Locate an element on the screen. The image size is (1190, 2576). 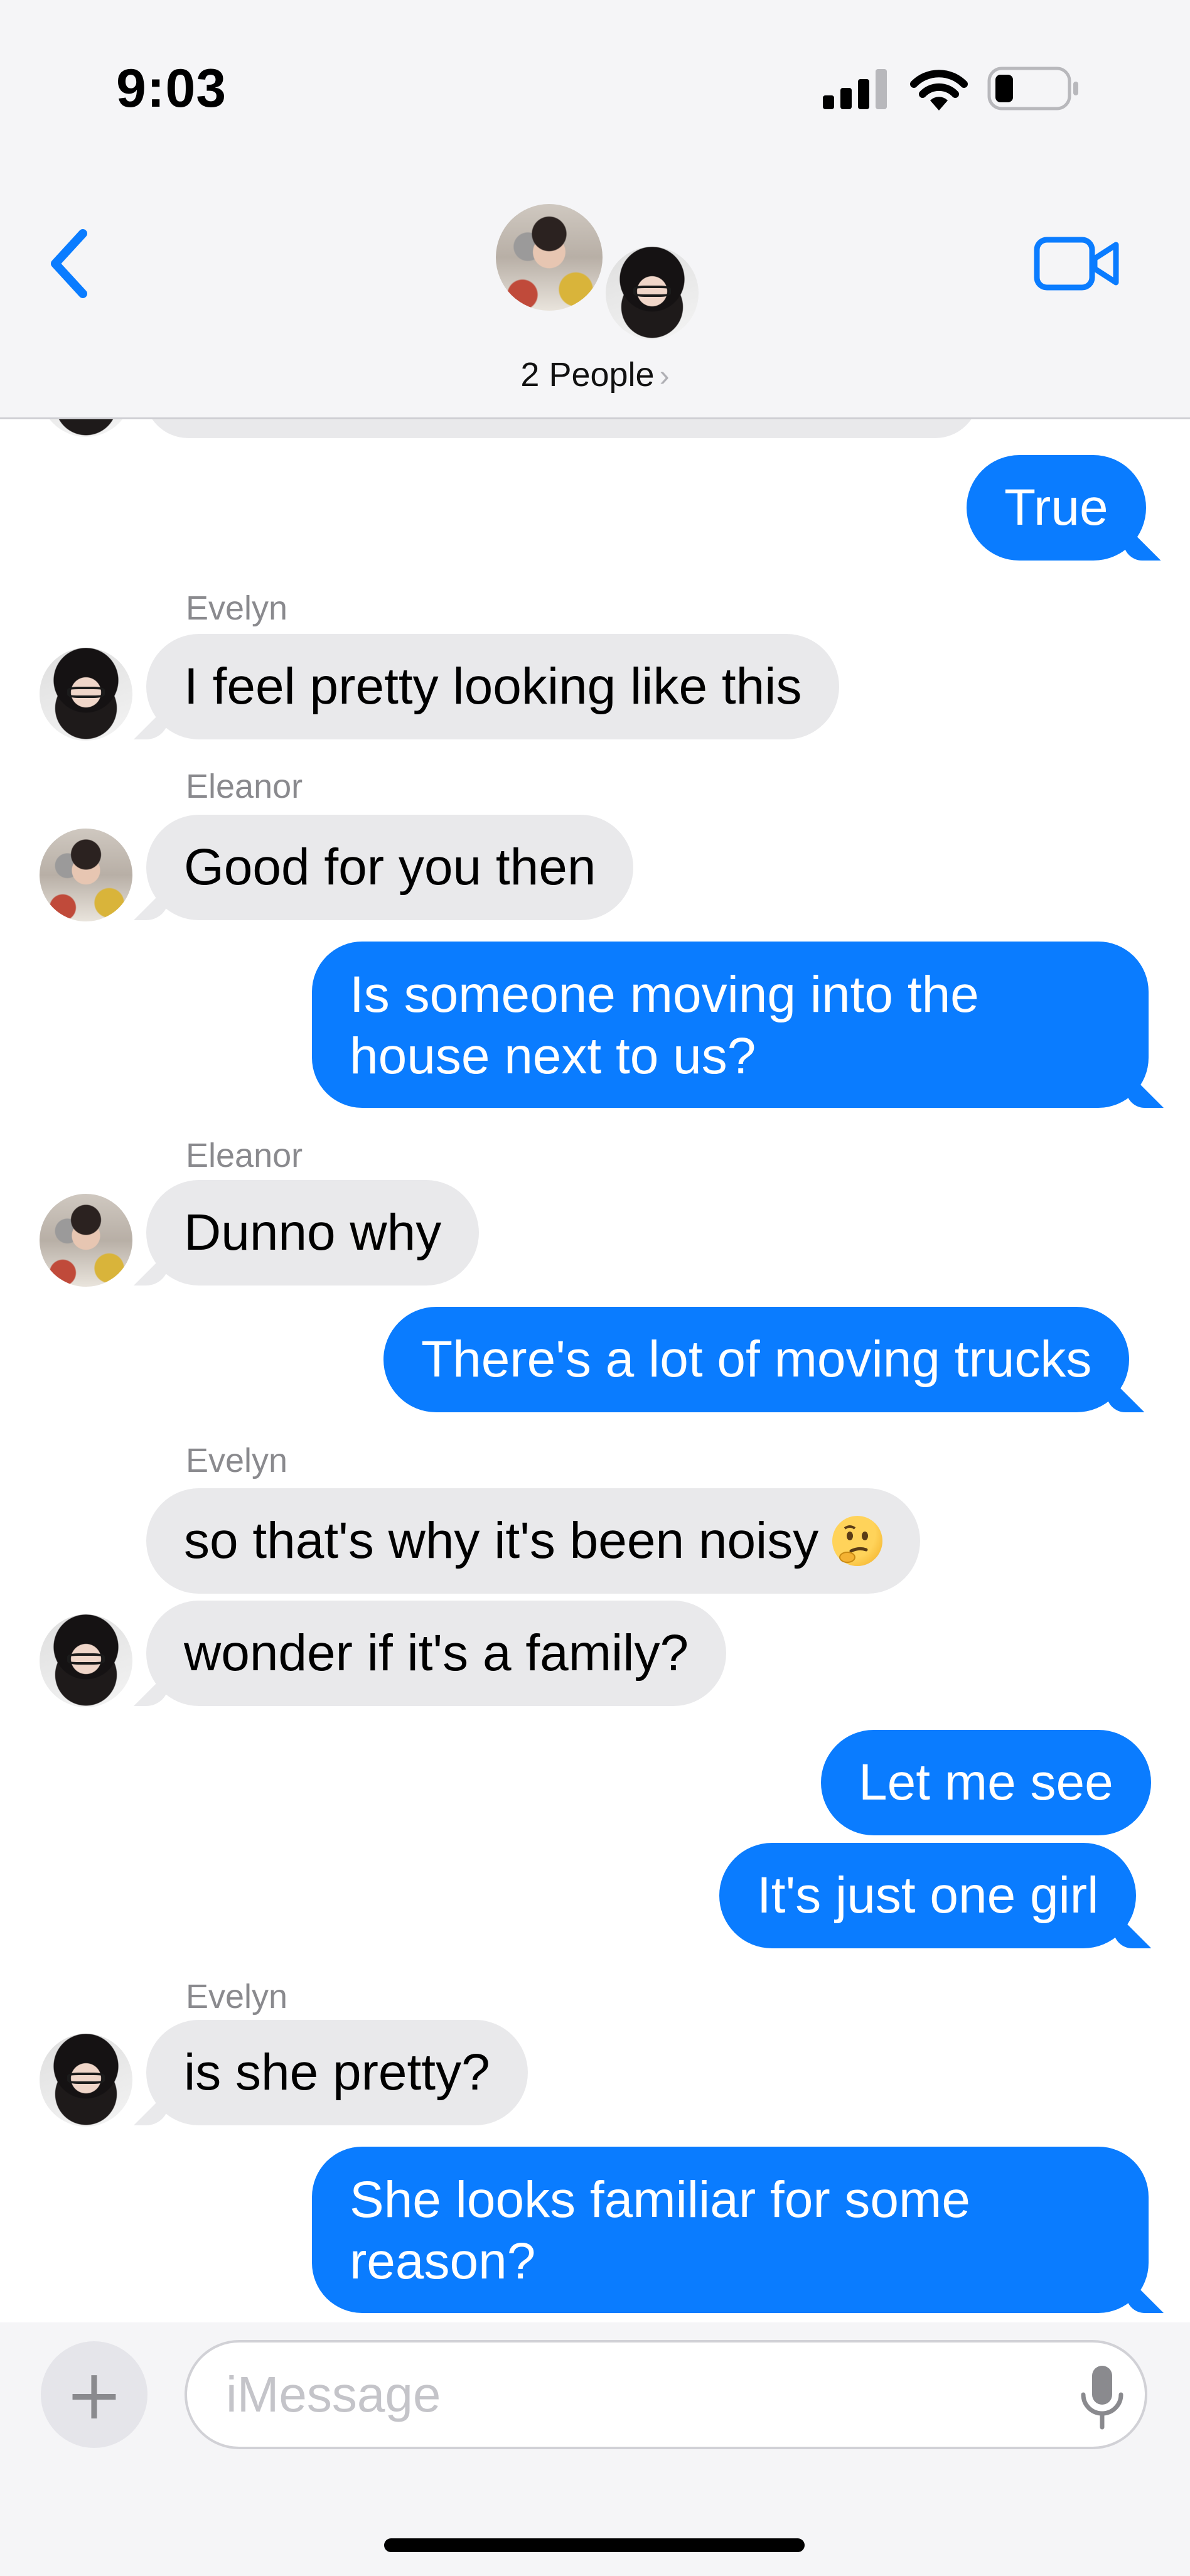
status-time: 9:03 is located at coordinates (172, 88).